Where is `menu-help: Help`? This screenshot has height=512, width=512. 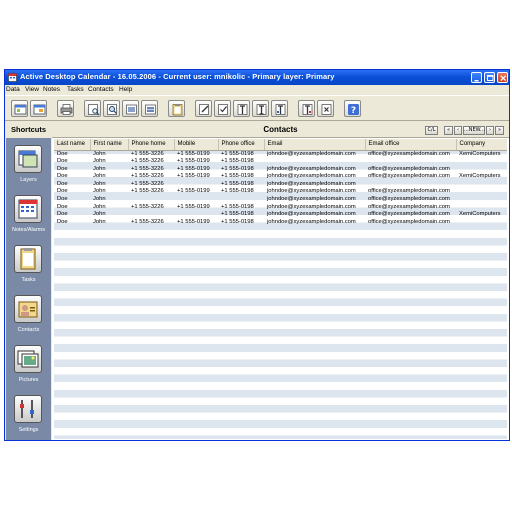
menu-help: Help is located at coordinates (125, 89).